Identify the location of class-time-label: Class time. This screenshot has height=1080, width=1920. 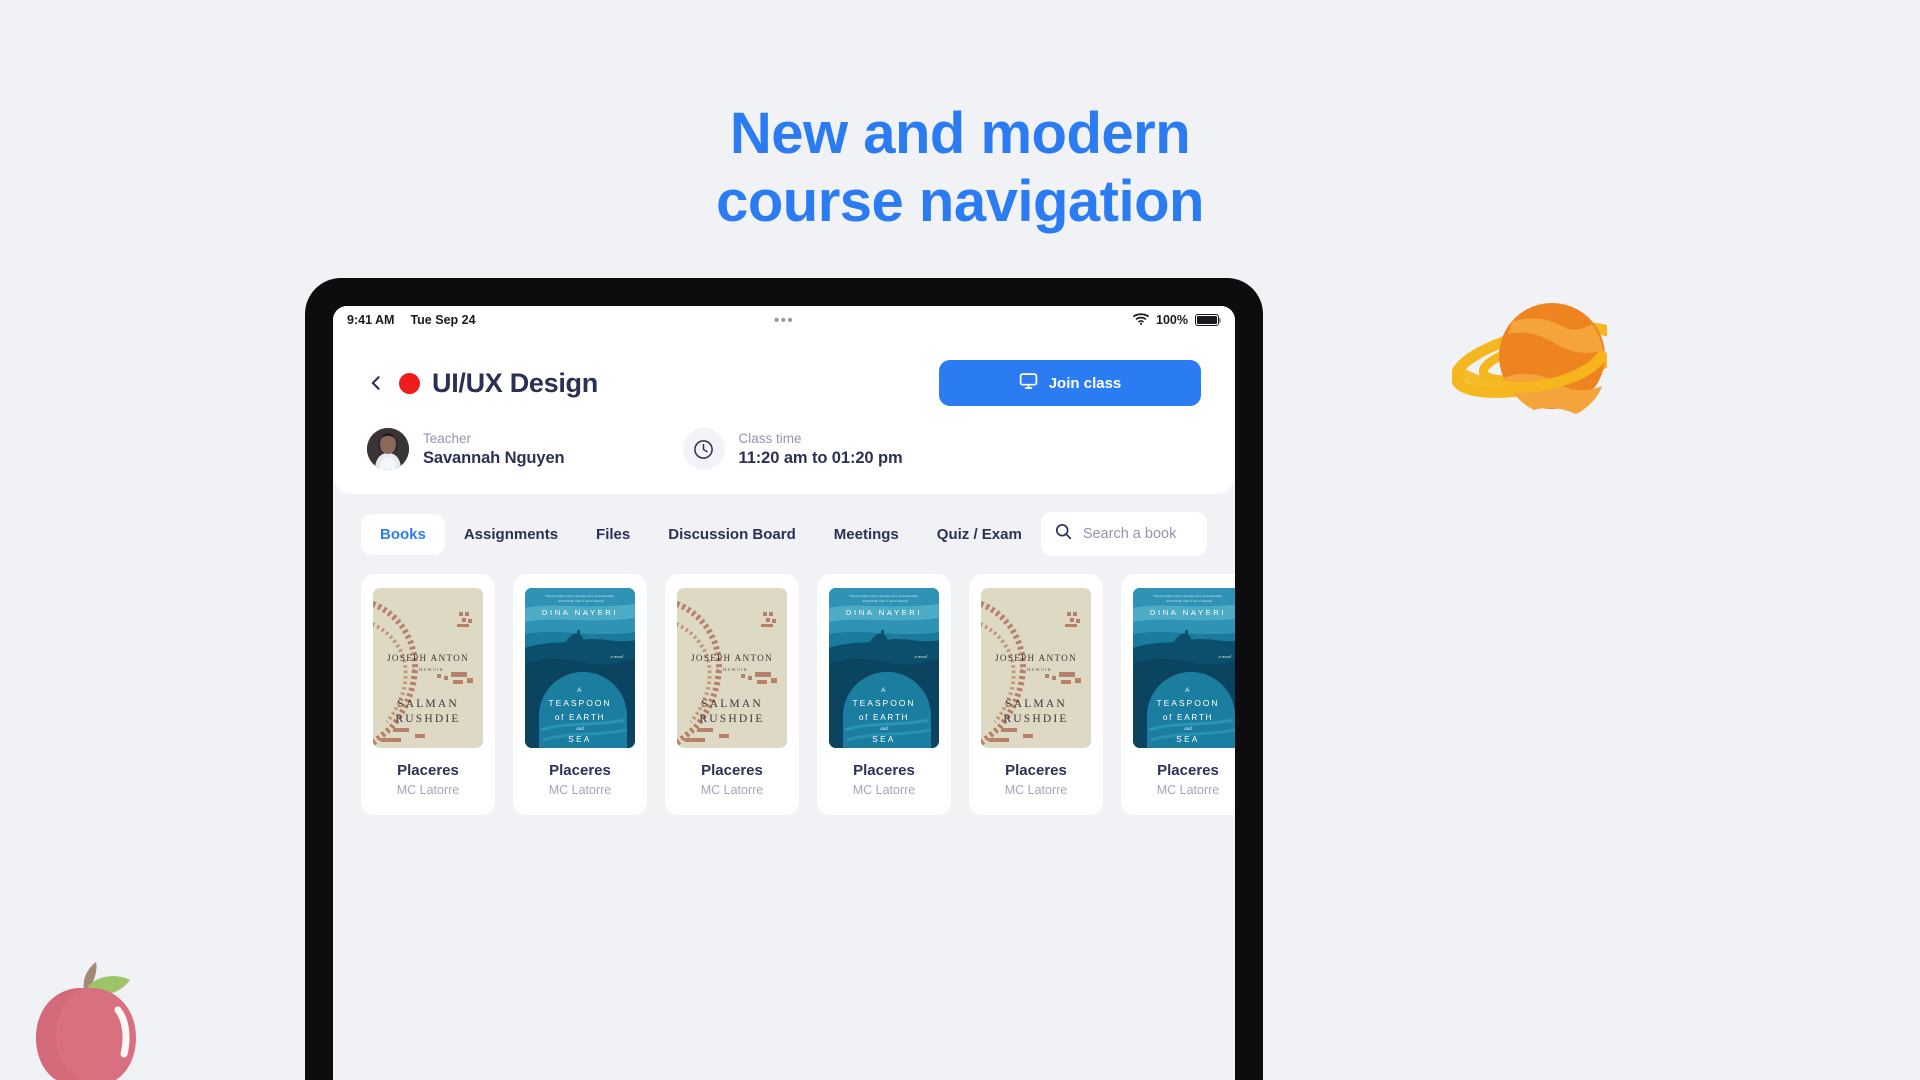
(770, 438).